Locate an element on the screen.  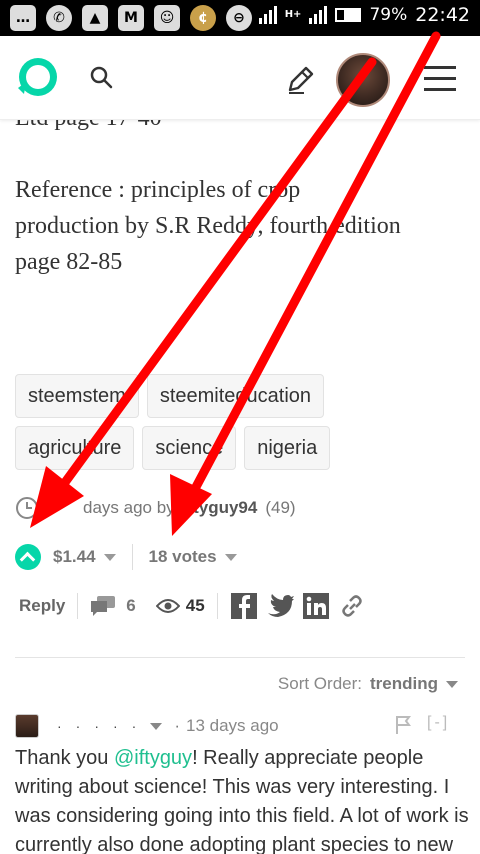
action-row: Reply 6 45 is located at coordinates (190, 606).